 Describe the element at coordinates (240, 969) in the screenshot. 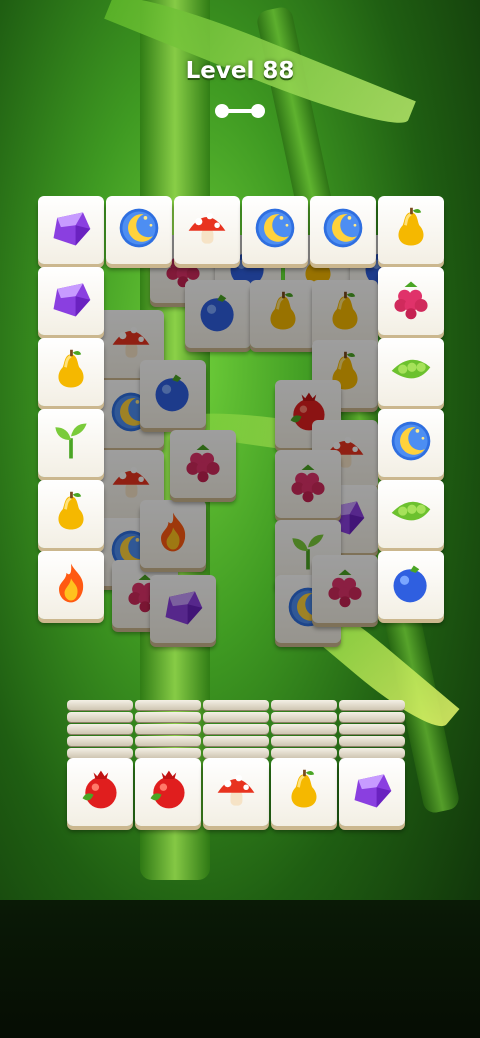

I see `bottom-shade` at that location.